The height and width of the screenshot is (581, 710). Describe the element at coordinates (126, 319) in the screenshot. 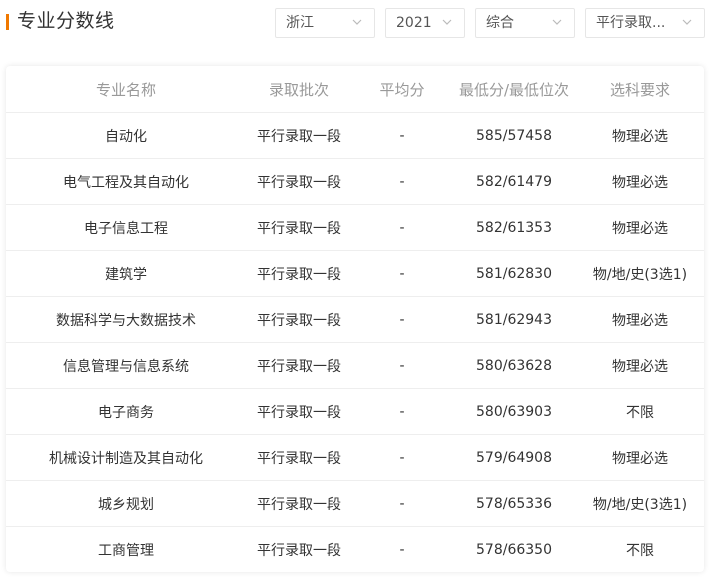

I see `cell-major: 数据科学与大数据技术` at that location.